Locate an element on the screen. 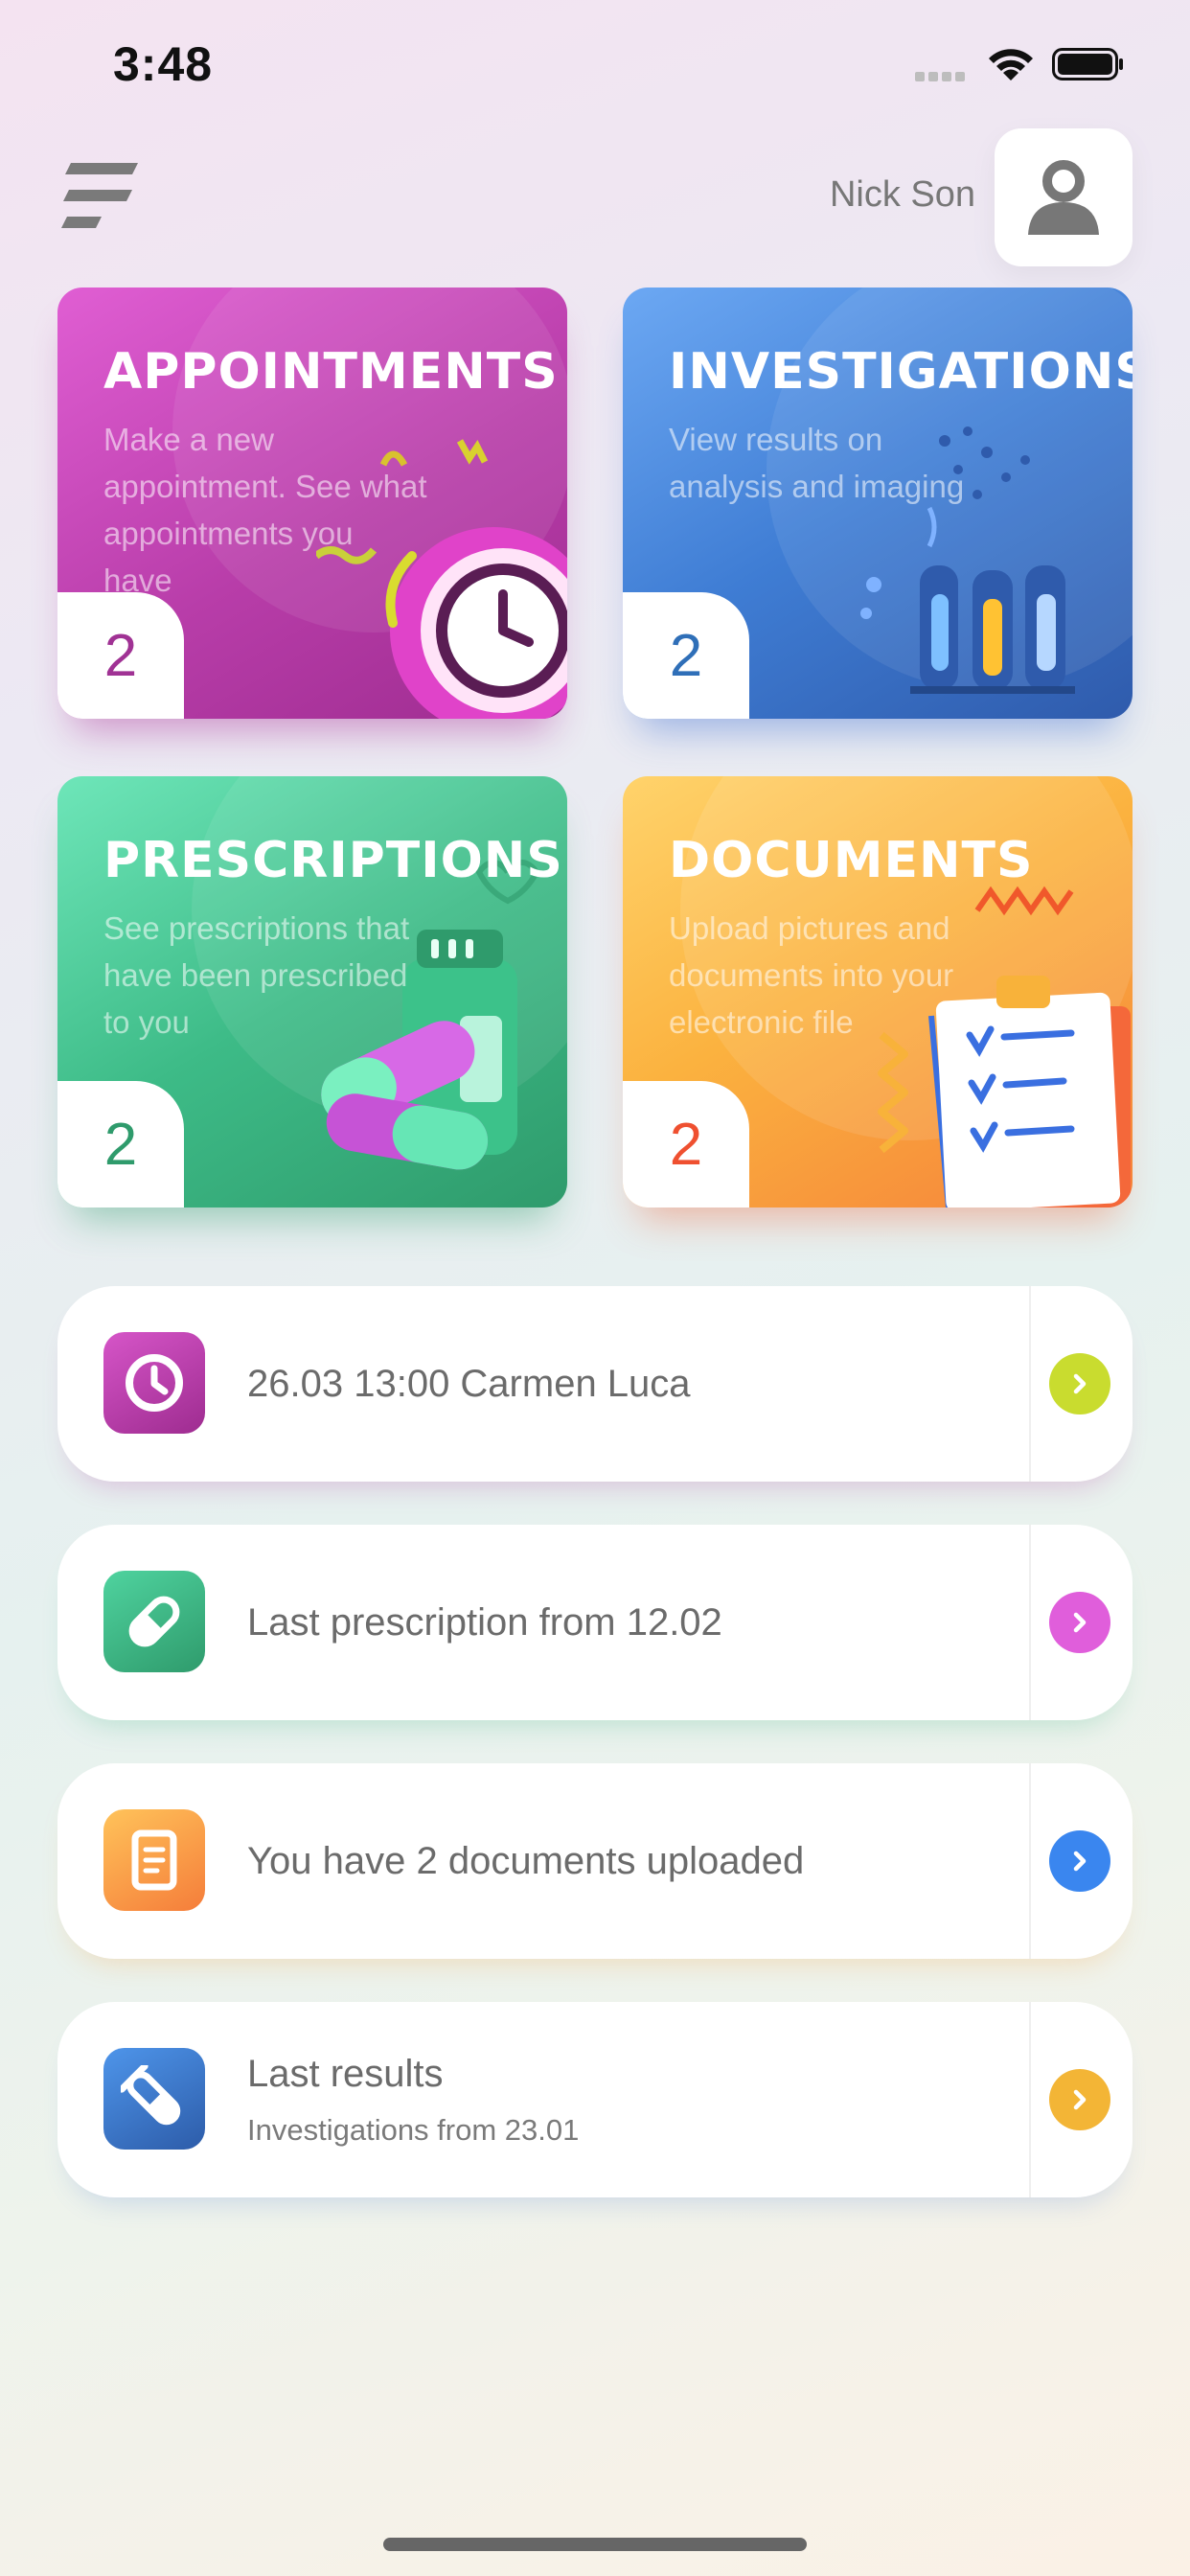 The width and height of the screenshot is (1190, 2576). card-title: INVESTIGATIONS is located at coordinates (901, 372).